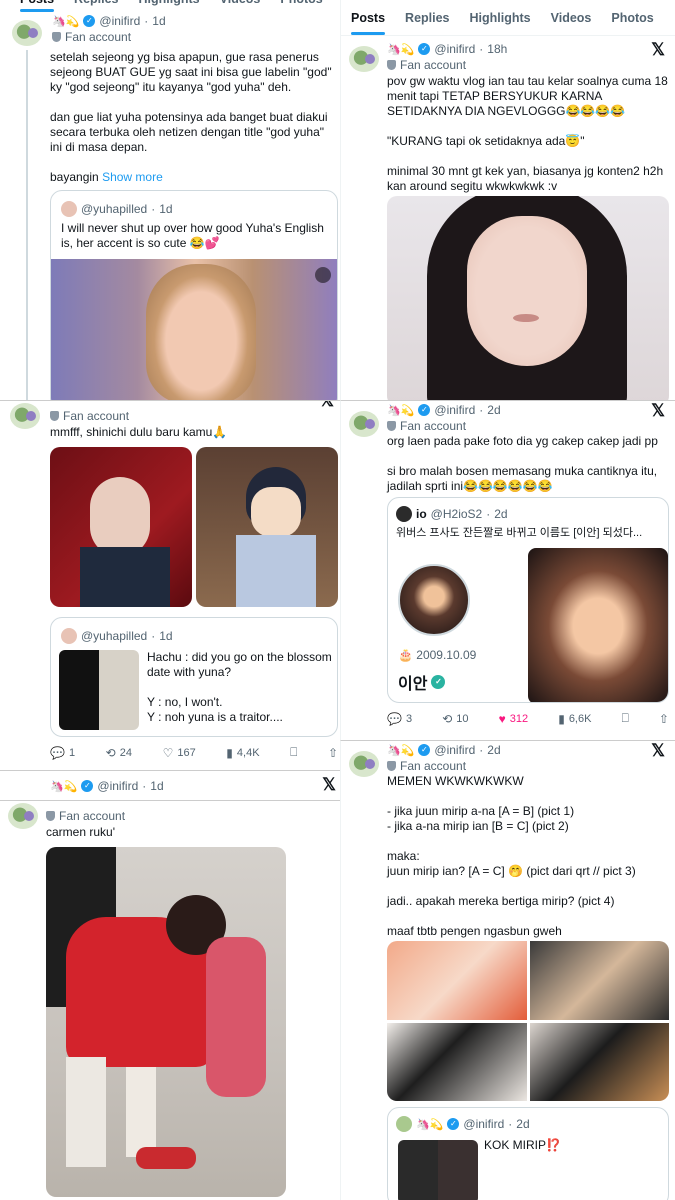 The width and height of the screenshot is (675, 1200). Describe the element at coordinates (528, 1021) in the screenshot. I see `image-grid` at that location.